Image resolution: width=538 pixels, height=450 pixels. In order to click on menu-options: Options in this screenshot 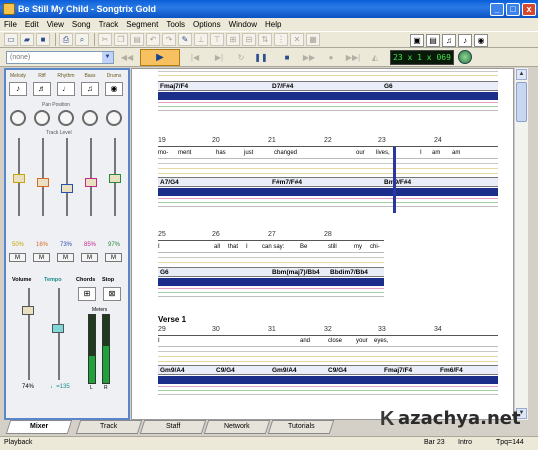, I will do `click(207, 24)`.